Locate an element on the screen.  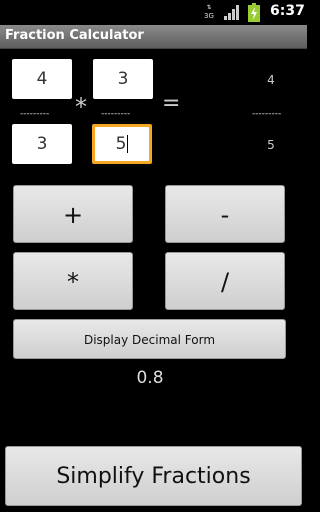
fraction2-denominator-value: 5 is located at coordinates (121, 144).